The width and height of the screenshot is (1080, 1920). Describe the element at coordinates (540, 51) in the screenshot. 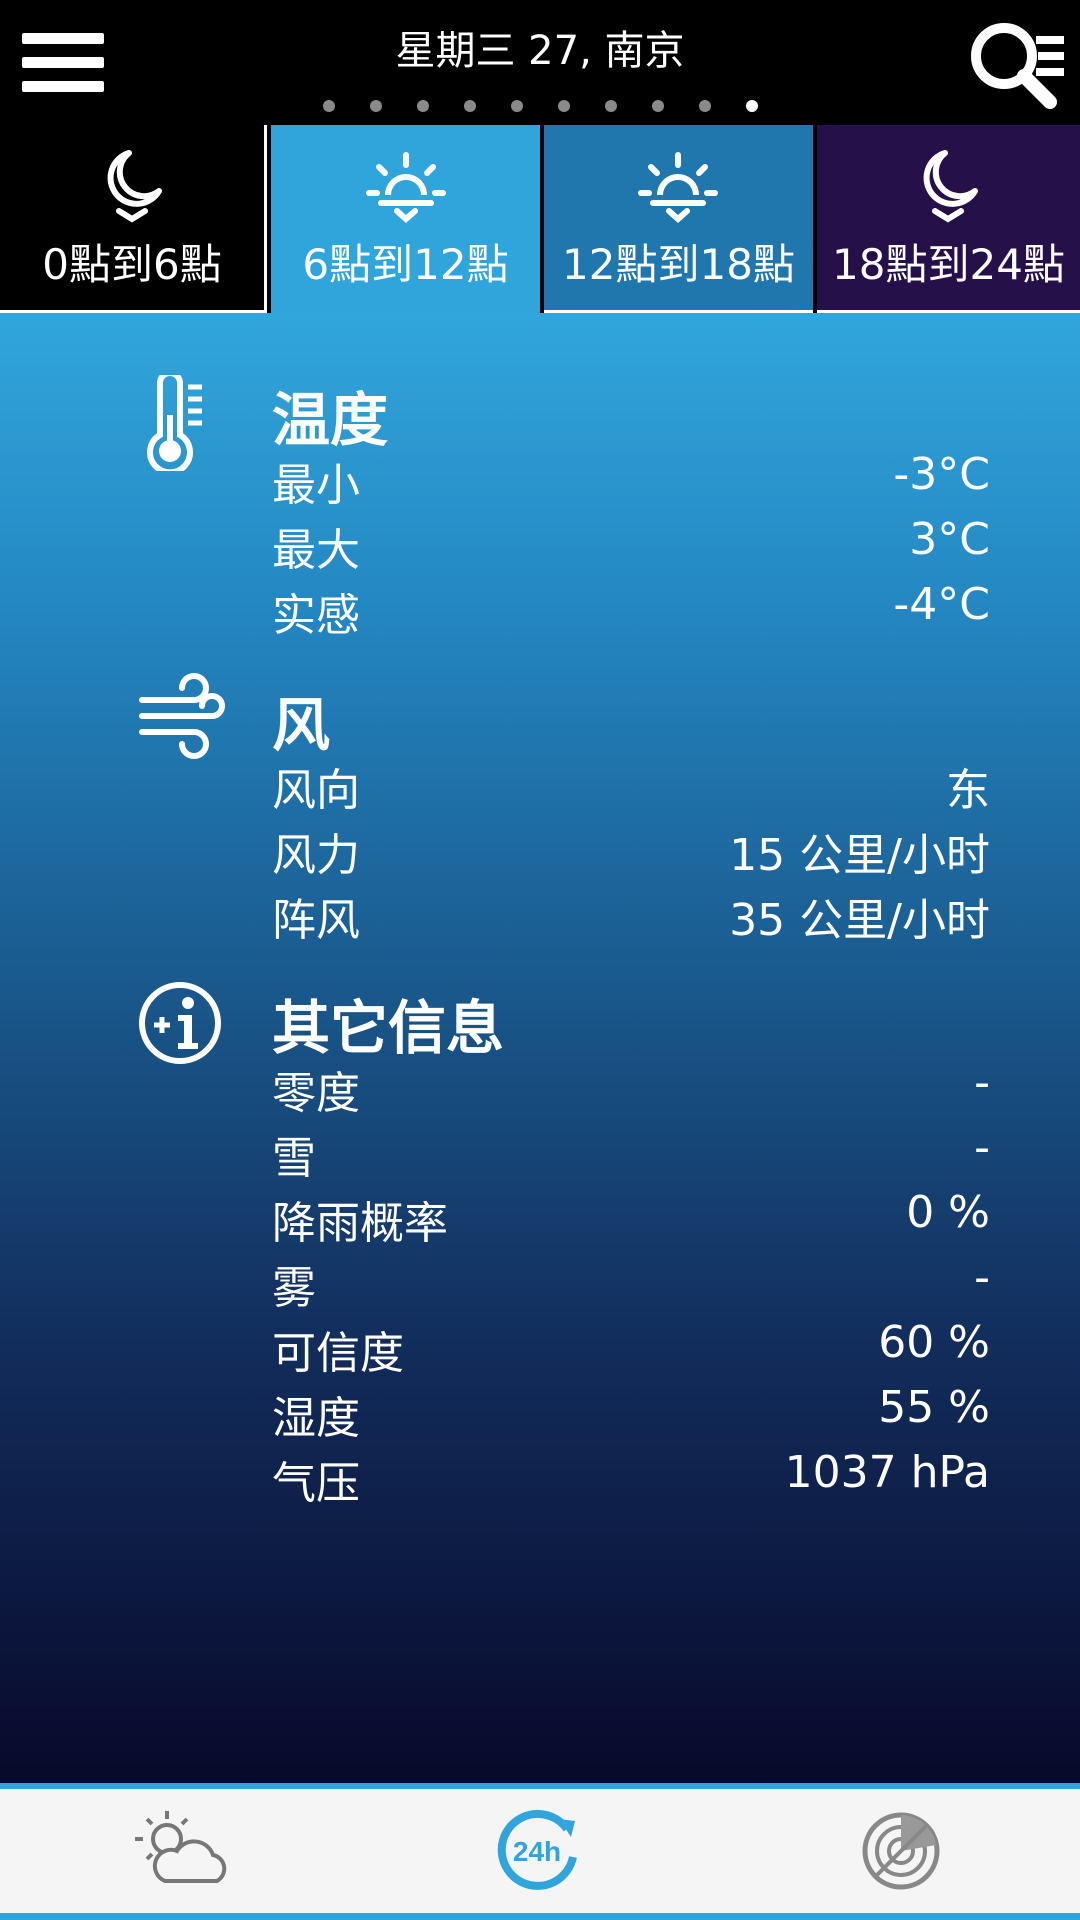

I see `page-title: 星期三 27, 南京` at that location.